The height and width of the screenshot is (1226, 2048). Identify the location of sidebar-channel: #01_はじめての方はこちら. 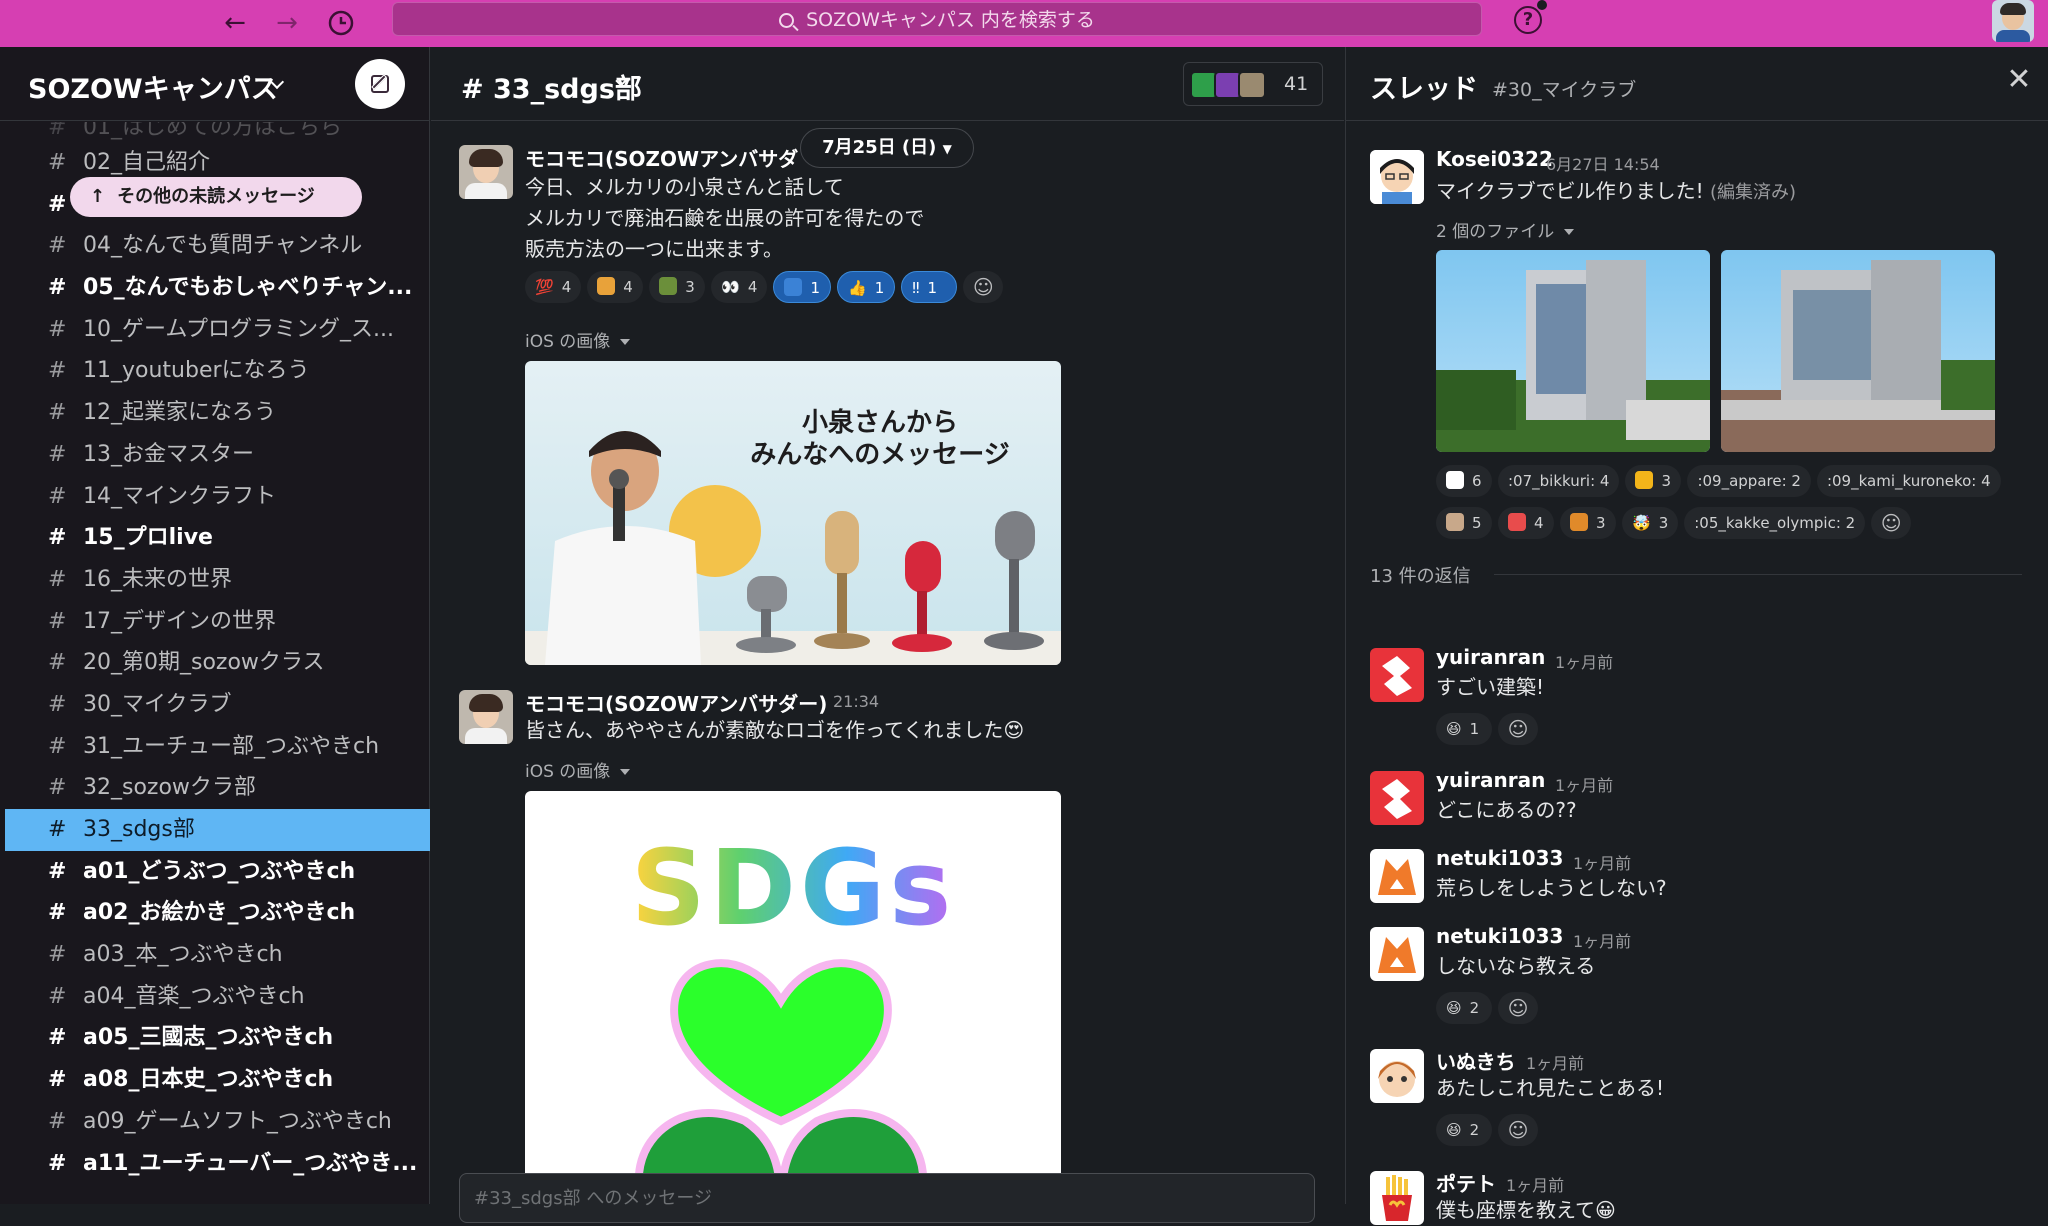
(215, 132).